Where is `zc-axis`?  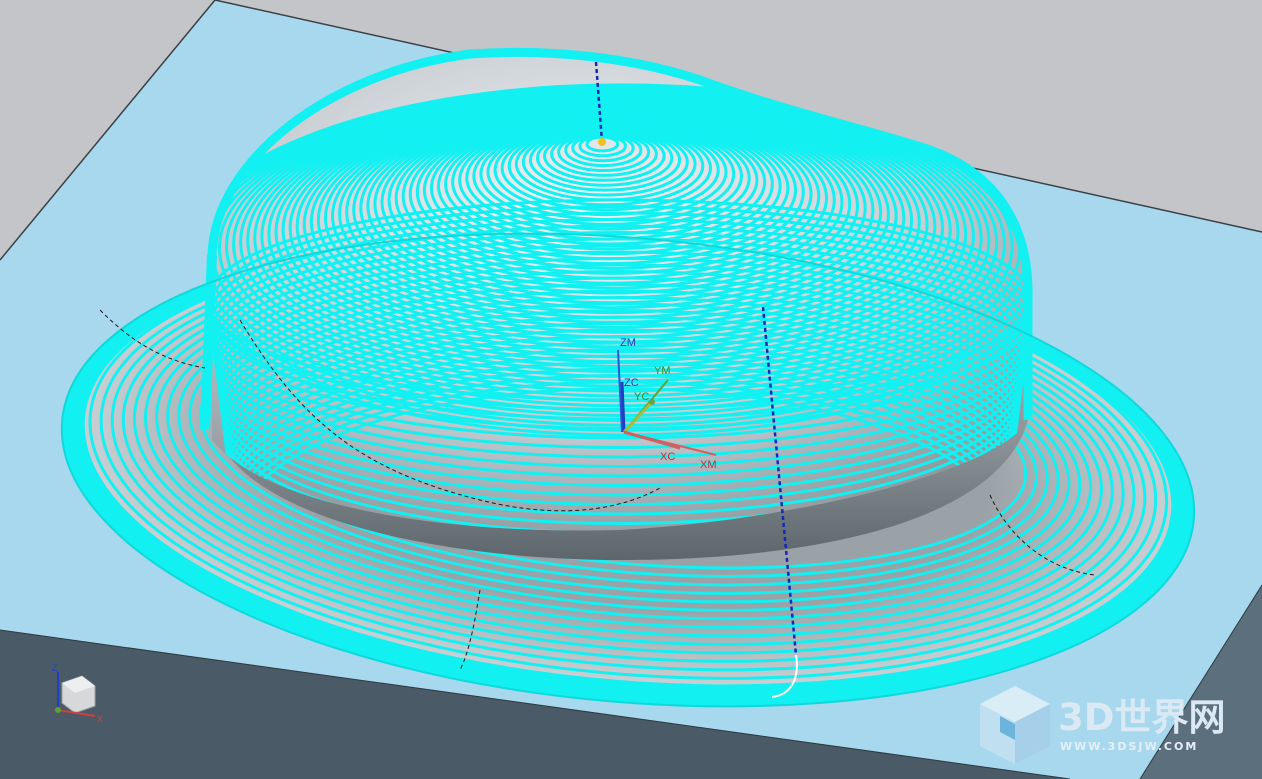
zc-axis is located at coordinates (623, 407).